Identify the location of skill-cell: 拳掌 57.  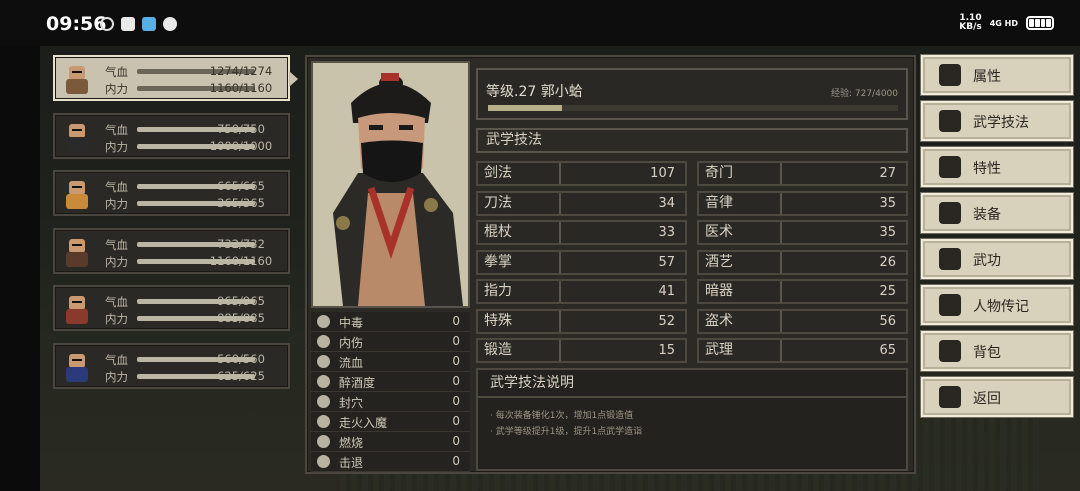
(581, 262).